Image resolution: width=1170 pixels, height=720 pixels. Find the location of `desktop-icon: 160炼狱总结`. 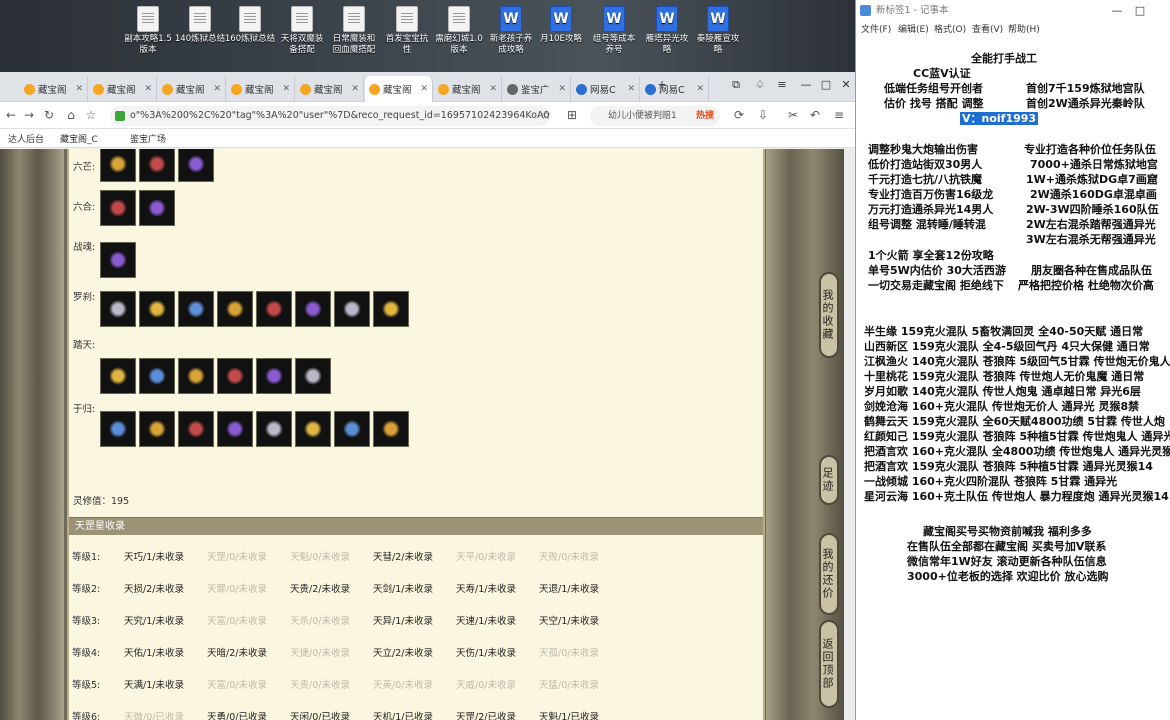

desktop-icon: 160炼狱总结 is located at coordinates (250, 37).